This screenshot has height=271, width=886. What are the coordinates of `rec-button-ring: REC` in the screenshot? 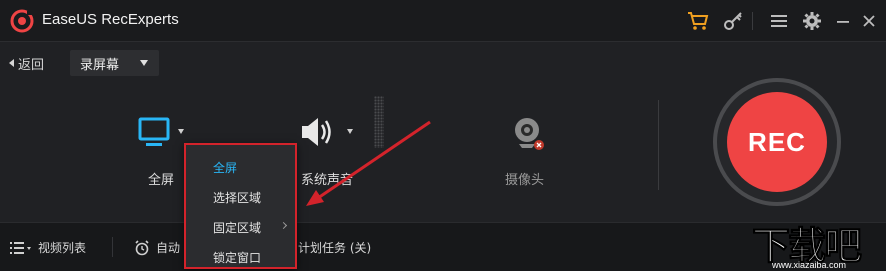 It's located at (777, 142).